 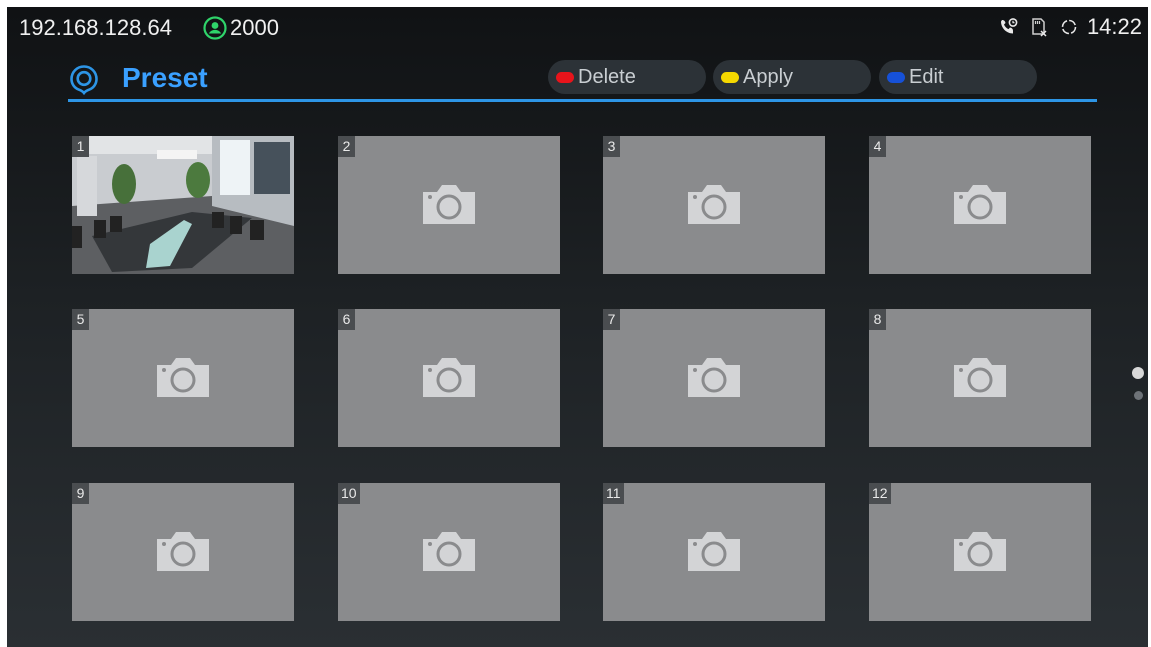 What do you see at coordinates (880, 493) in the screenshot?
I see `preset-number: 12` at bounding box center [880, 493].